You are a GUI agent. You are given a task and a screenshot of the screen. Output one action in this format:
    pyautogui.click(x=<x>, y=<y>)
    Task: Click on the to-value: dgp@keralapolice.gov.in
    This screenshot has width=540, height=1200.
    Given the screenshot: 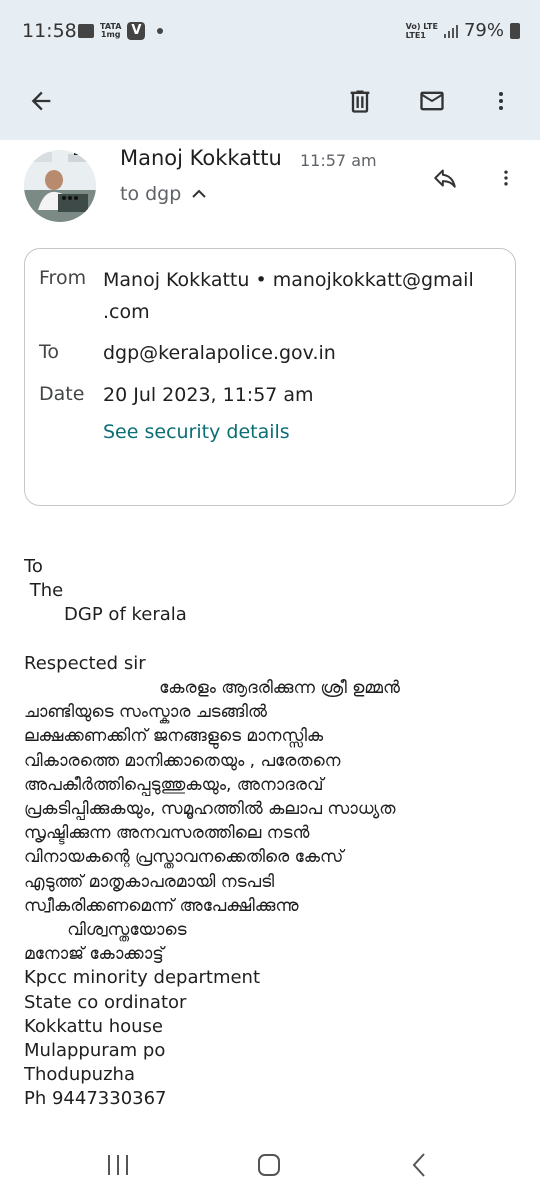 What is the action you would take?
    pyautogui.click(x=219, y=353)
    